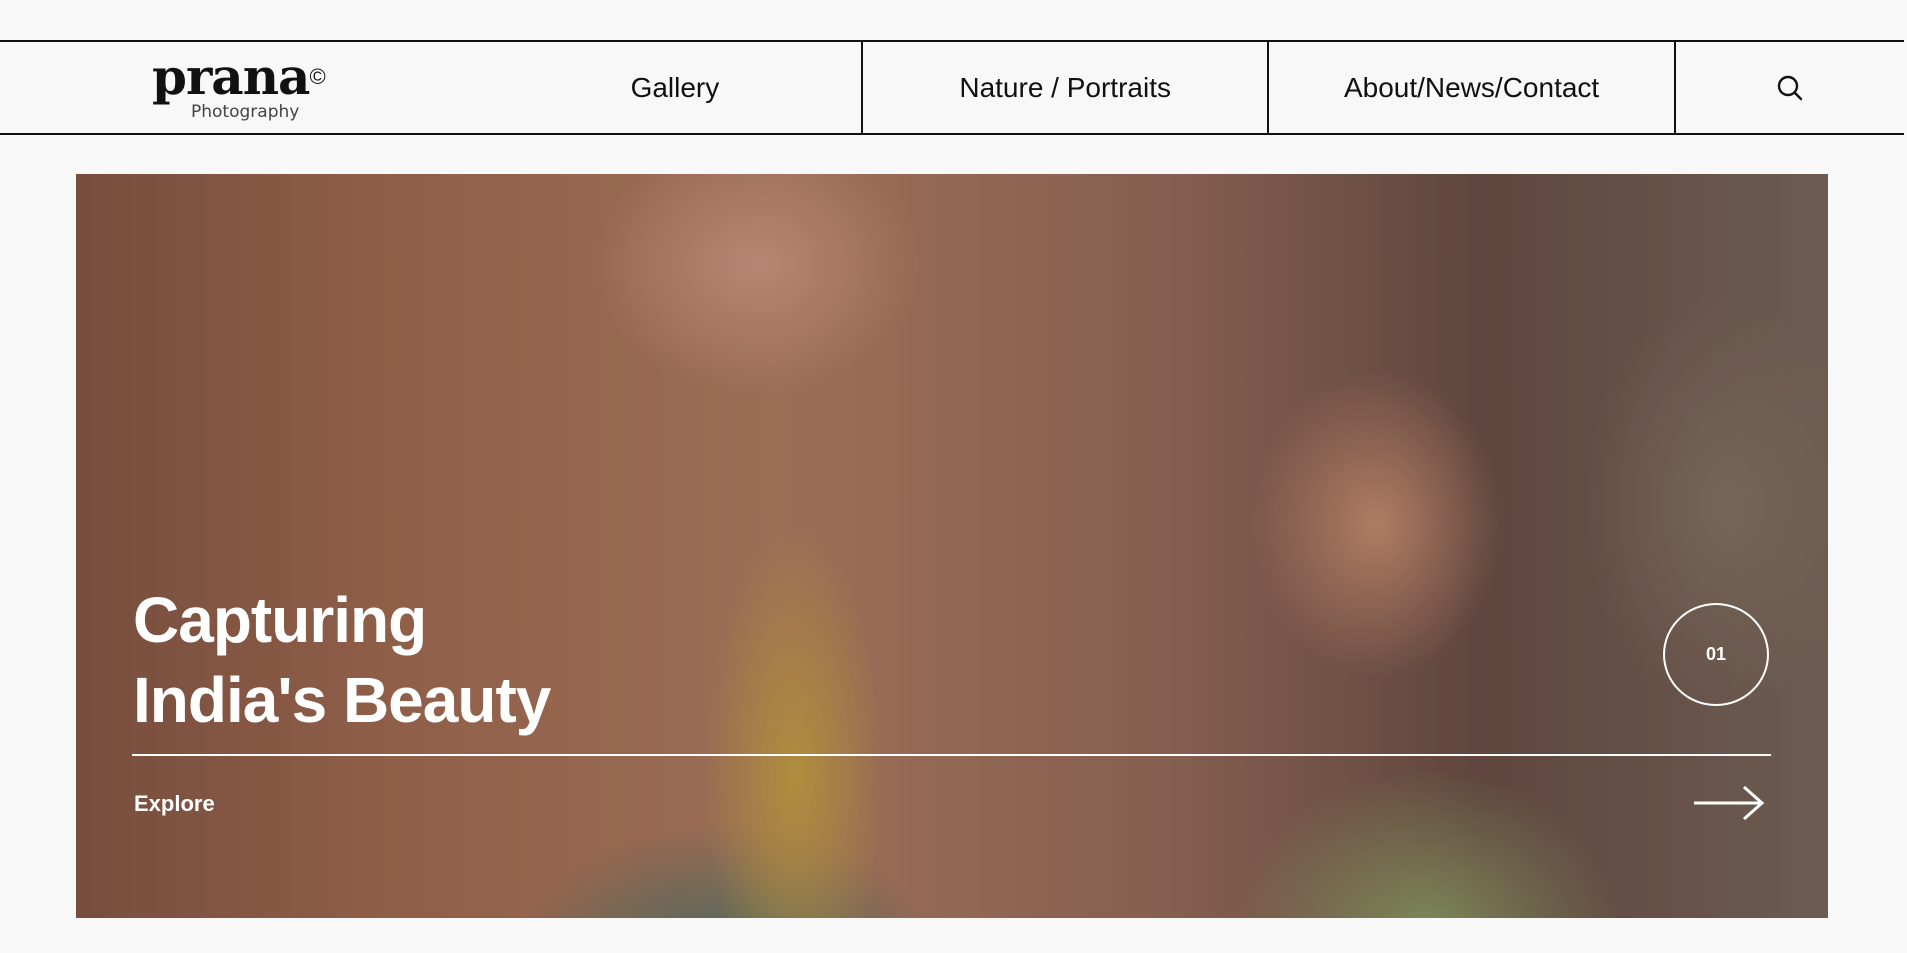  What do you see at coordinates (342, 700) in the screenshot?
I see `hero-title-line-2: India's Beauty` at bounding box center [342, 700].